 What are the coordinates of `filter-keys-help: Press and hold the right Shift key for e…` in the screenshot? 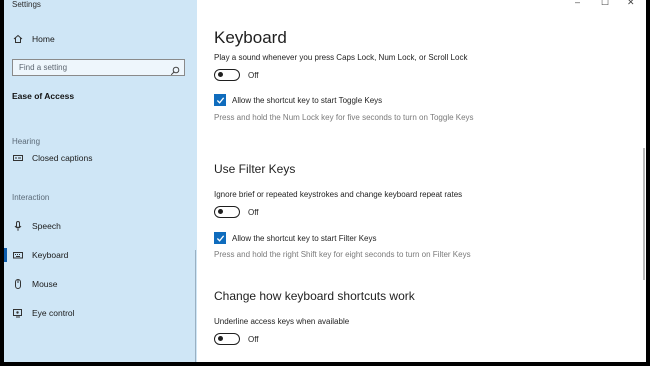 It's located at (342, 254).